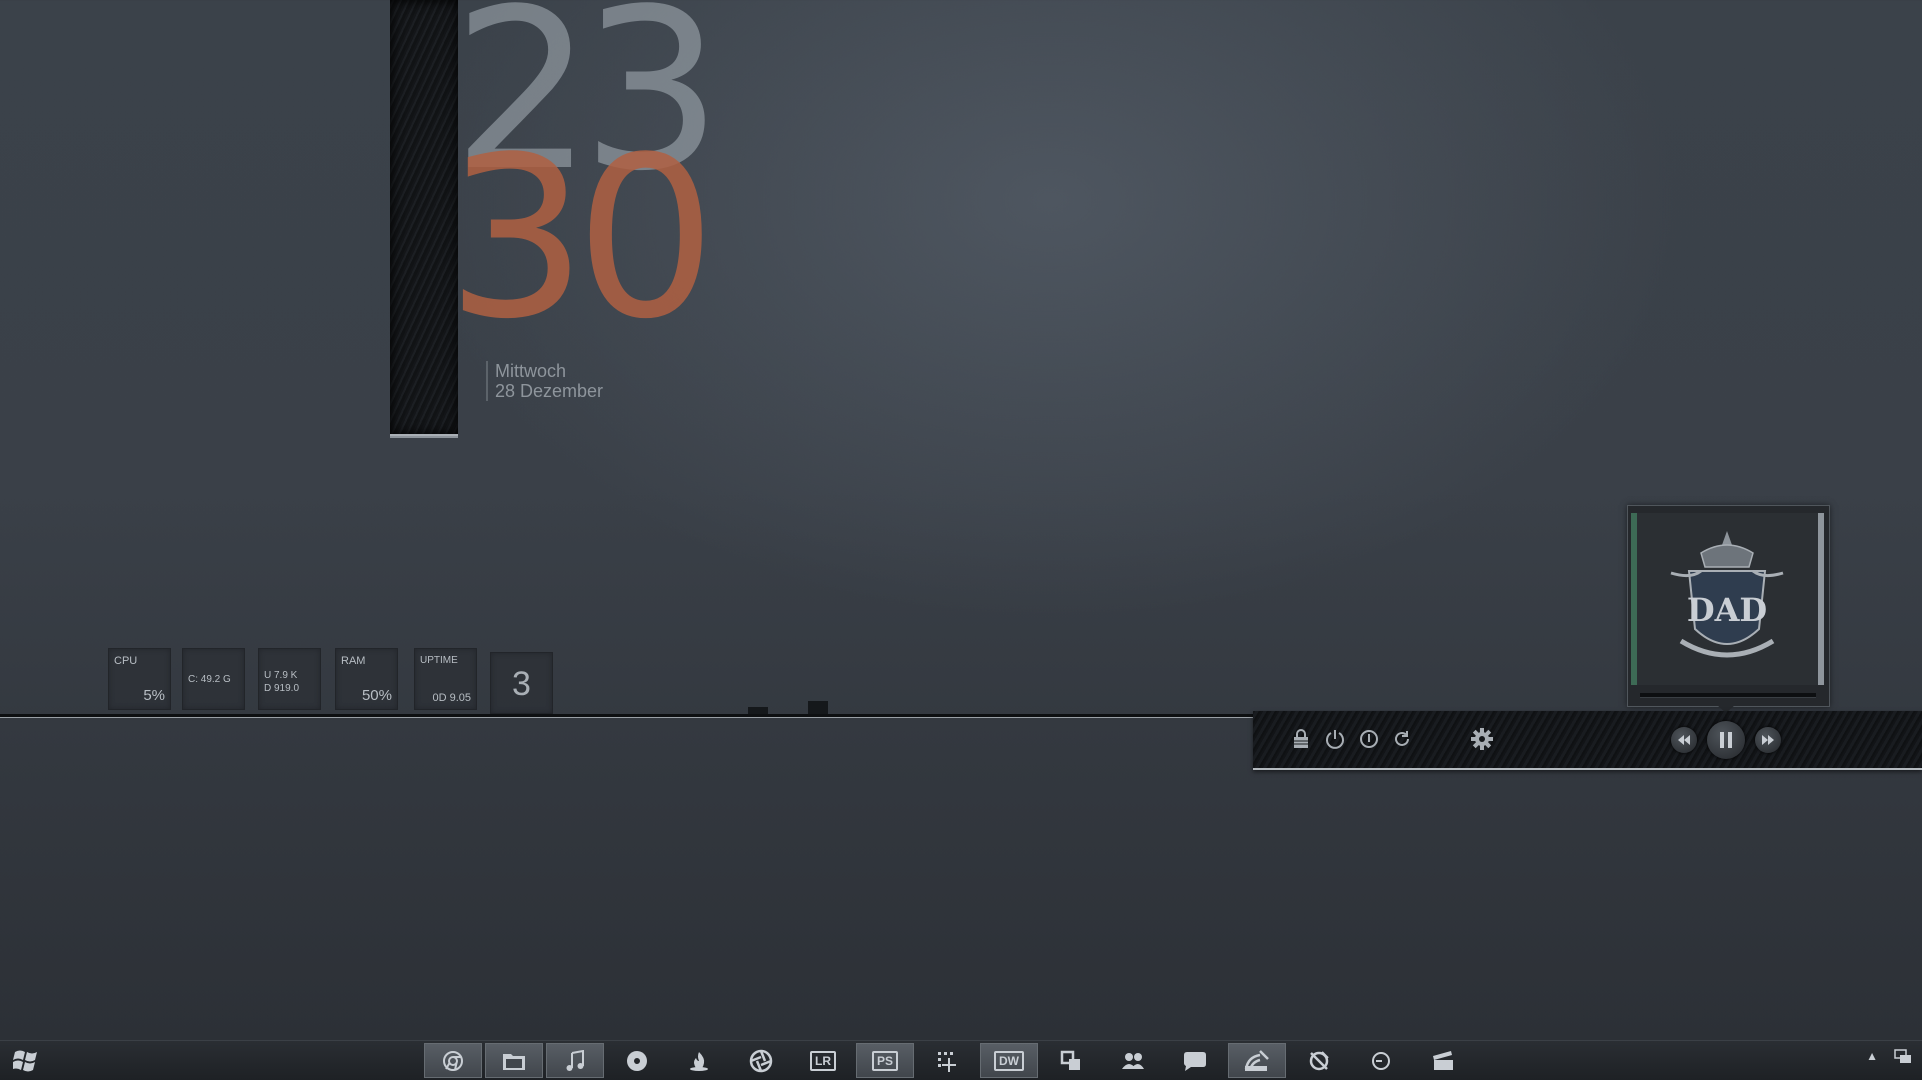 Image resolution: width=1922 pixels, height=1080 pixels. Describe the element at coordinates (209, 679) in the screenshot. I see `disk-value: C: 49.2 G` at that location.